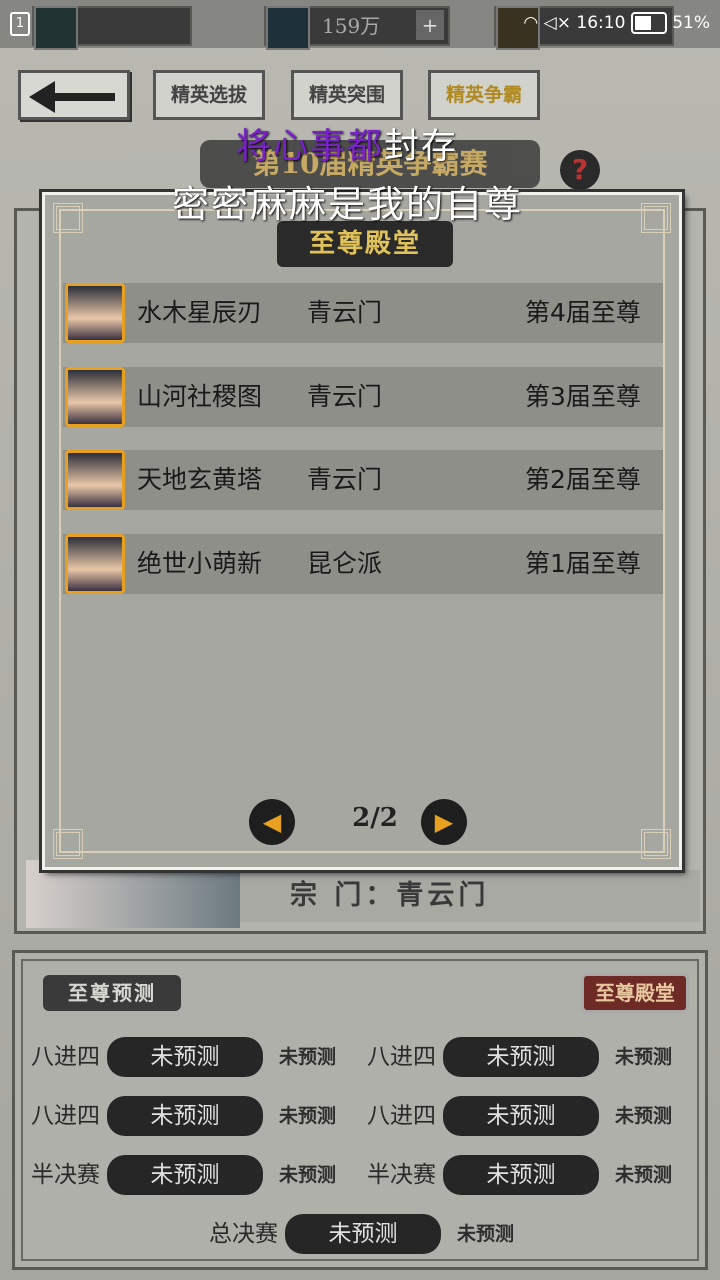  Describe the element at coordinates (345, 563) in the screenshot. I see `player-sect: 昆仑派` at that location.